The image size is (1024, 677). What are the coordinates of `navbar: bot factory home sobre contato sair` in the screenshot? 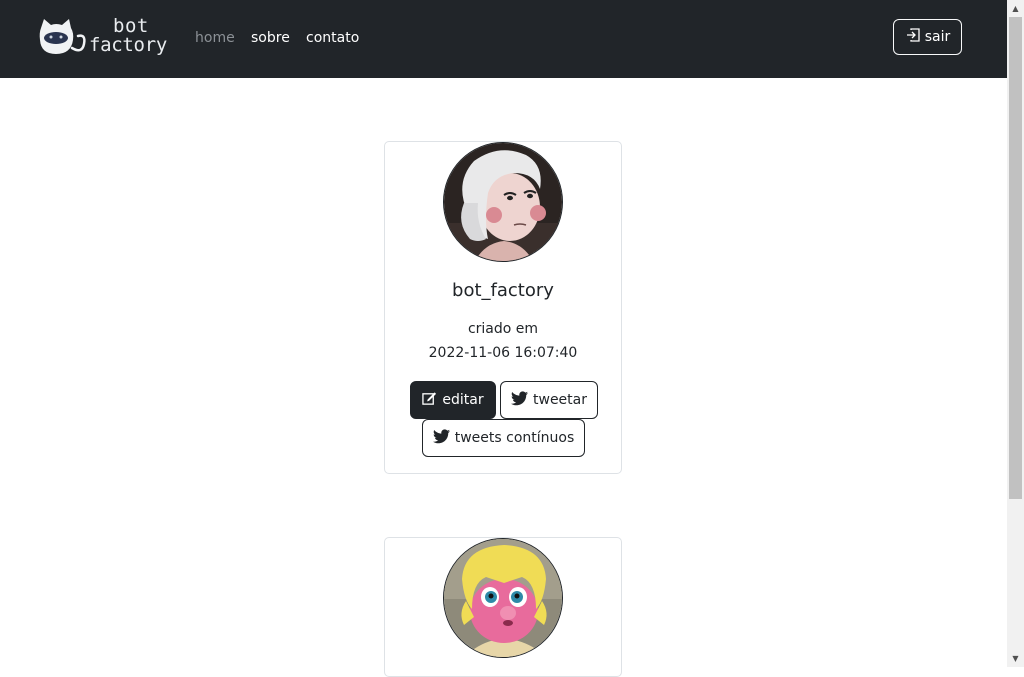 It's located at (503, 39).